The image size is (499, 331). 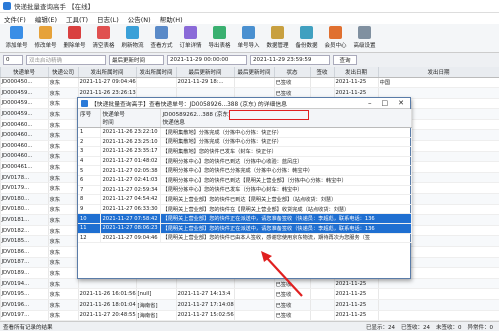 I want to click on unsigned-count: 未签收：0, so click(x=449, y=327).